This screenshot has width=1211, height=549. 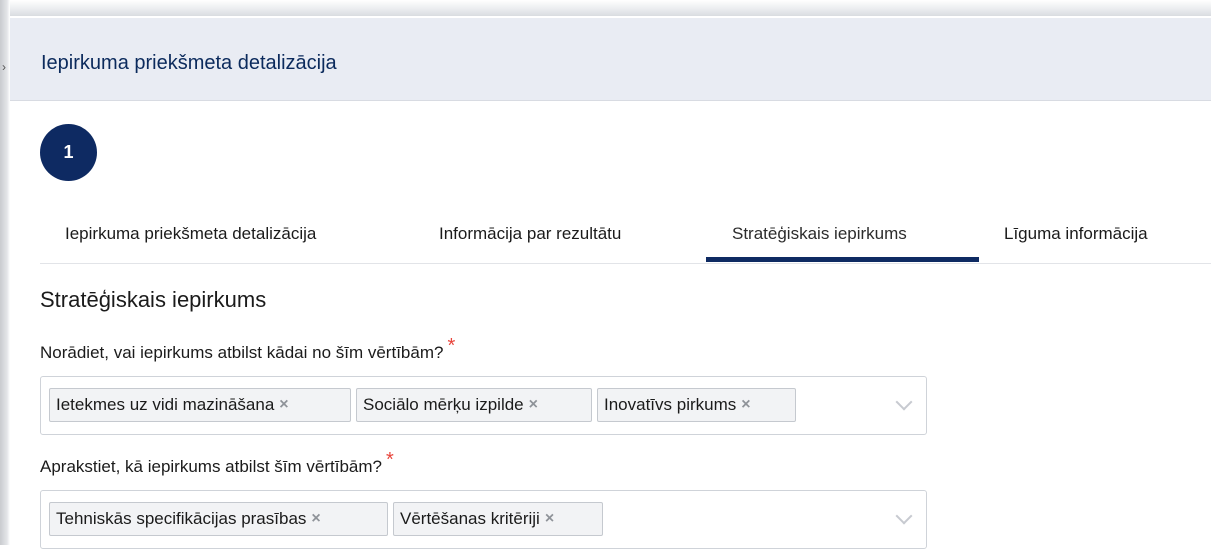 I want to click on tab-informacija-par-rezultatu: Informācija par rezultātu, so click(x=530, y=234).